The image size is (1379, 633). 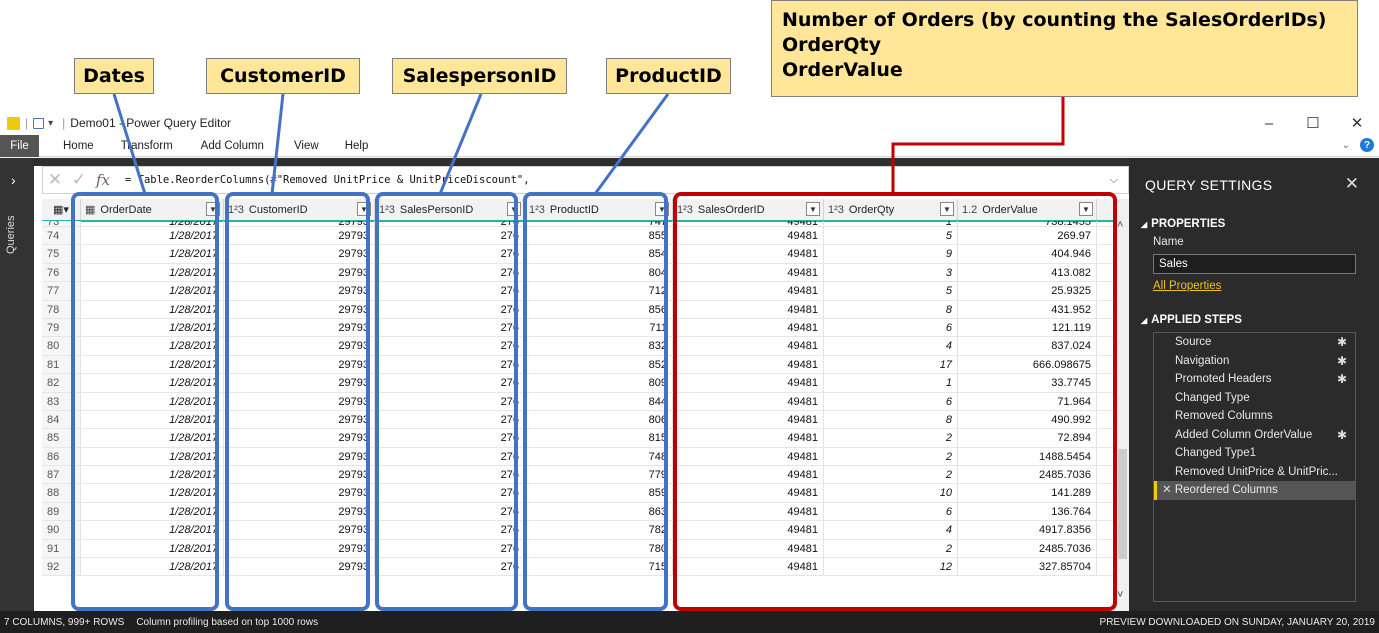 What do you see at coordinates (599, 548) in the screenshot?
I see `table-cell: 780` at bounding box center [599, 548].